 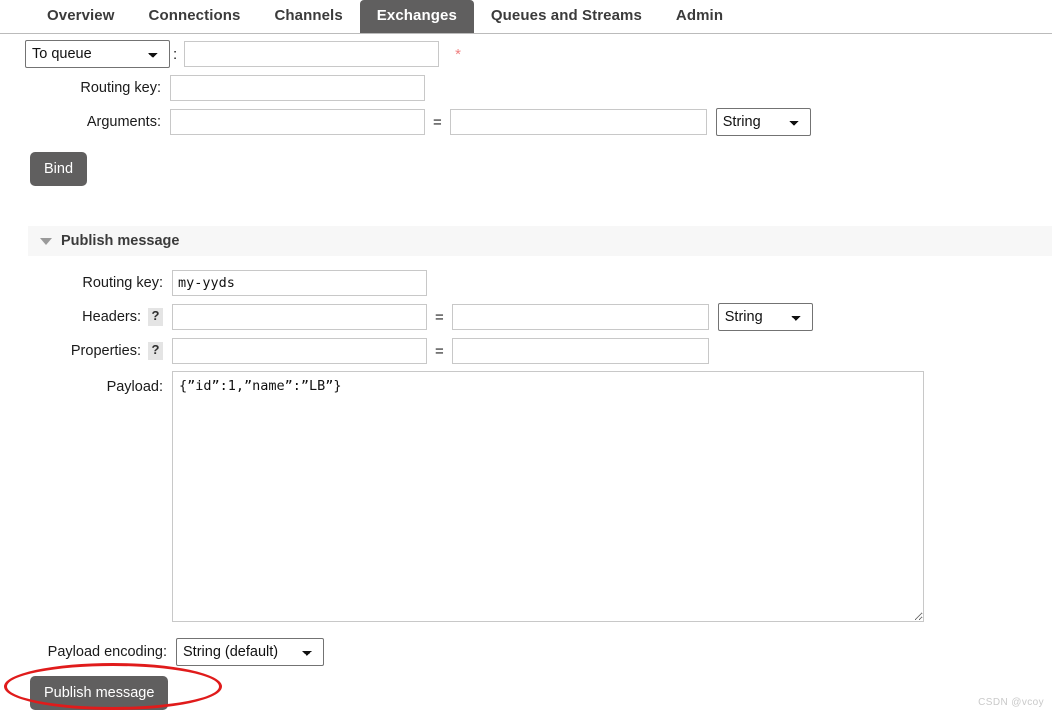 What do you see at coordinates (97, 54) in the screenshot?
I see `binding-destination-type-select: To queue To exchange` at bounding box center [97, 54].